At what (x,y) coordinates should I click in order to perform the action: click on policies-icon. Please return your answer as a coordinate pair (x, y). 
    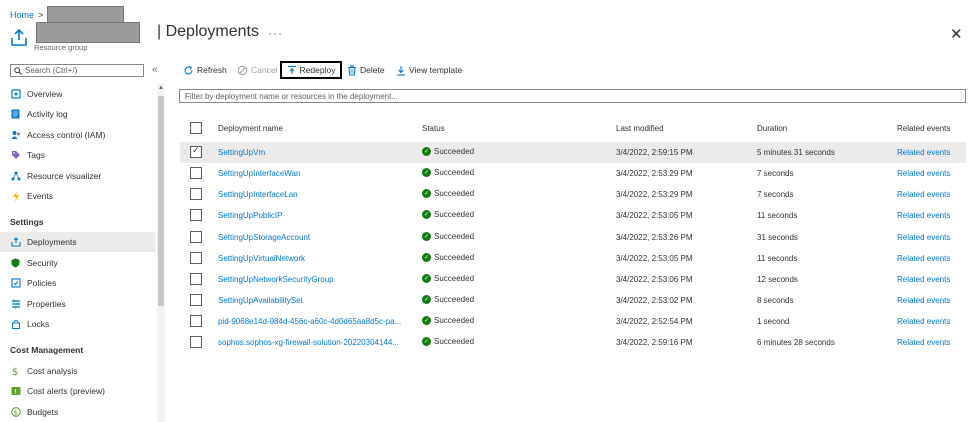
    Looking at the image, I should click on (15, 283).